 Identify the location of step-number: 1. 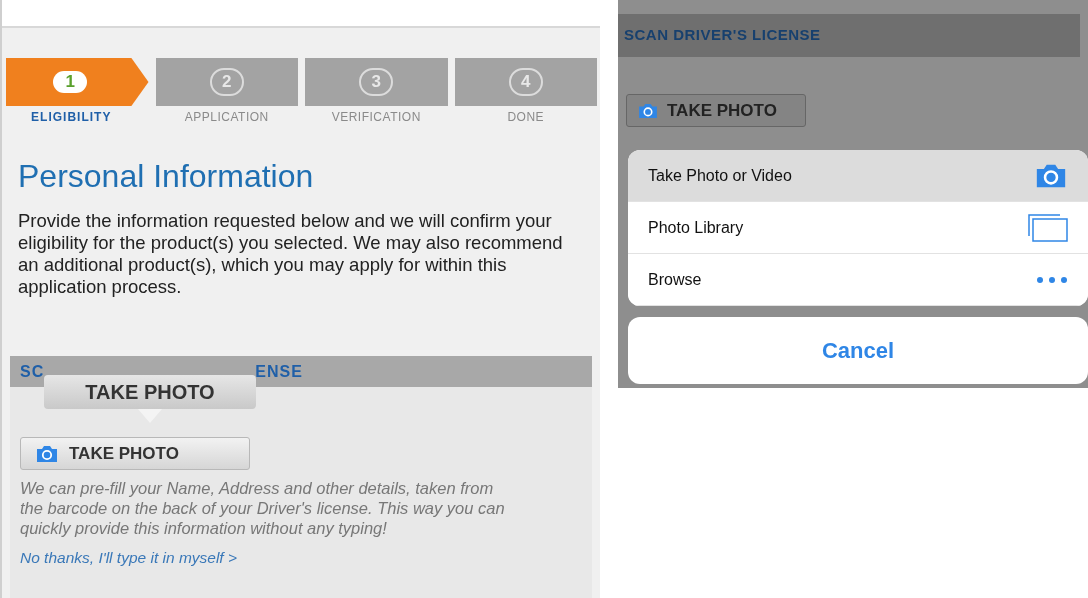
(70, 82).